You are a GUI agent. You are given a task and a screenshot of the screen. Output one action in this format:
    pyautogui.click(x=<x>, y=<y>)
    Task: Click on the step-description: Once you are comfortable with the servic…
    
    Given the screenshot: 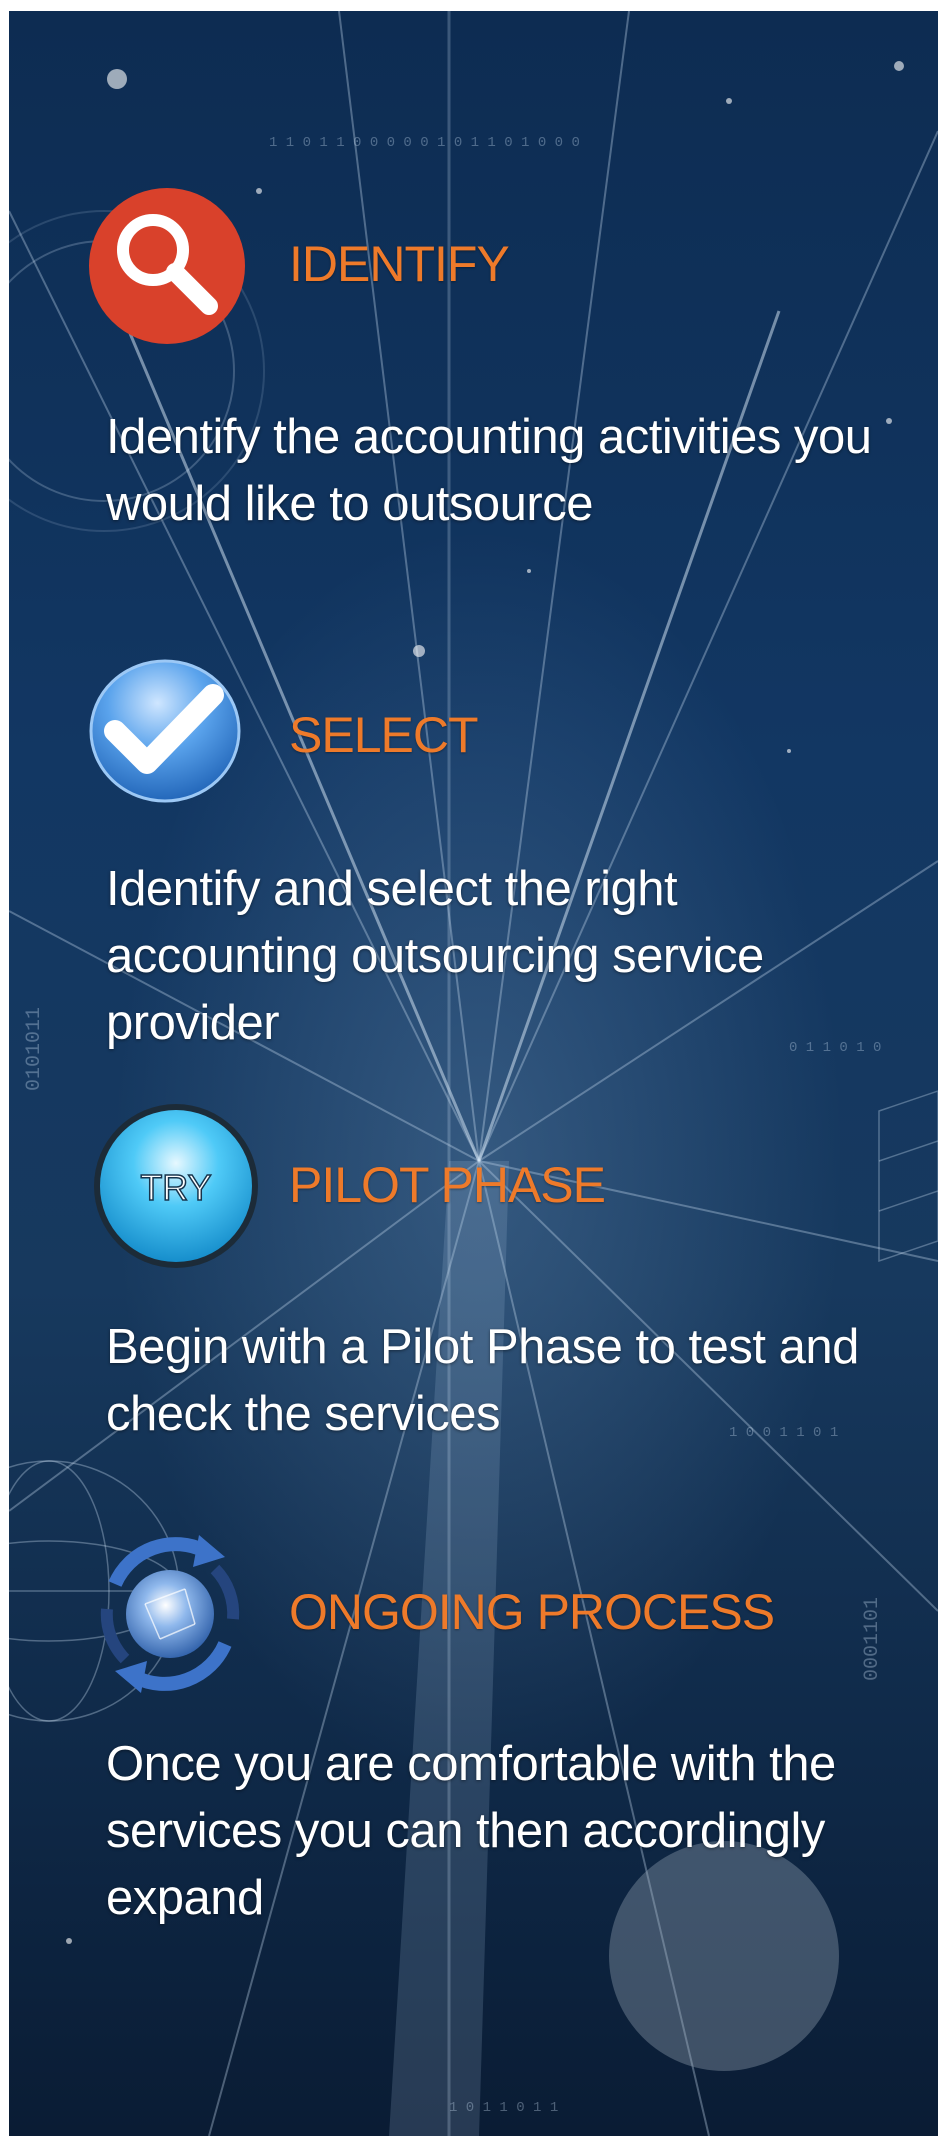 What is the action you would take?
    pyautogui.click(x=471, y=1831)
    